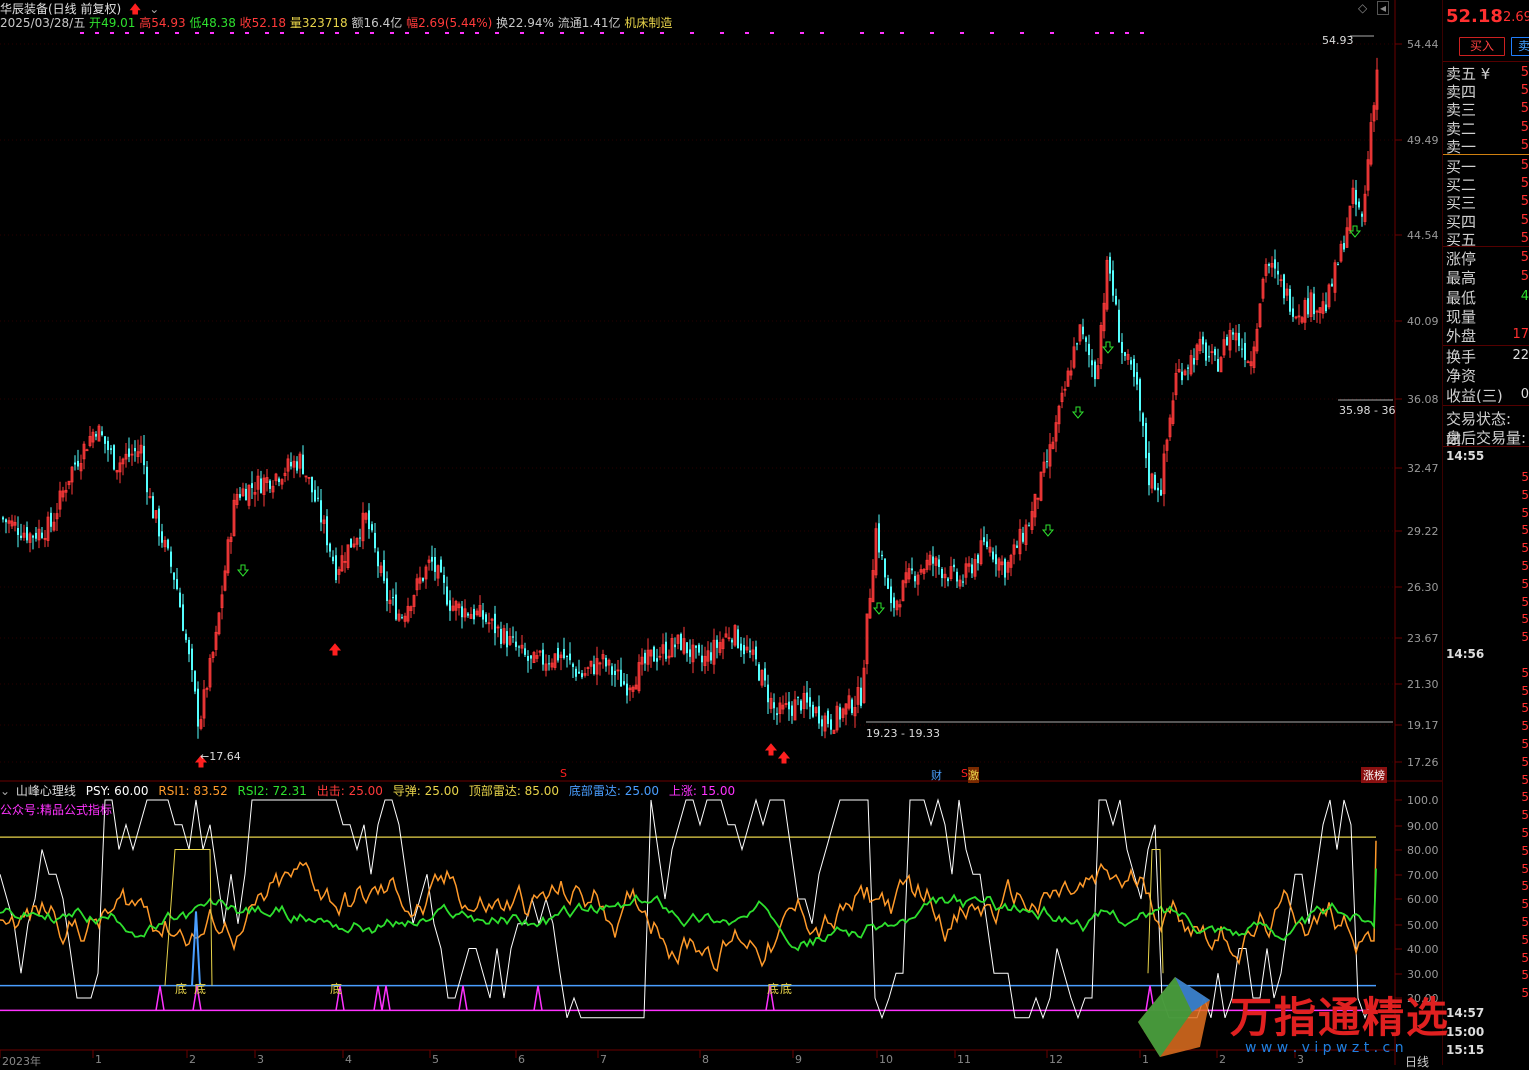 This screenshot has height=1070, width=1529. What do you see at coordinates (1340, 1017) in the screenshot?
I see `watermark-text: 万指通精选` at bounding box center [1340, 1017].